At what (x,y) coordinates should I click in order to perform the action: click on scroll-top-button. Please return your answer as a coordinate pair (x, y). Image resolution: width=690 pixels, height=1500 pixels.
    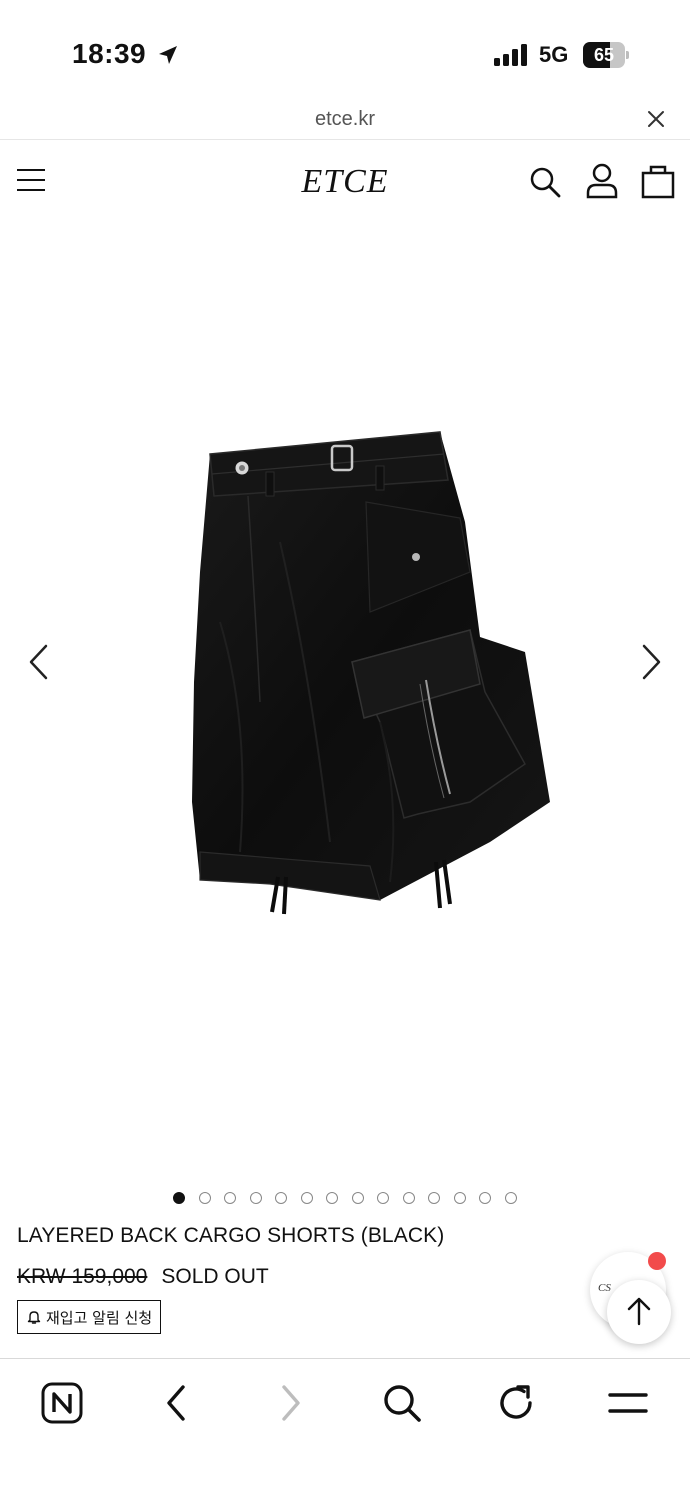
    Looking at the image, I should click on (639, 1312).